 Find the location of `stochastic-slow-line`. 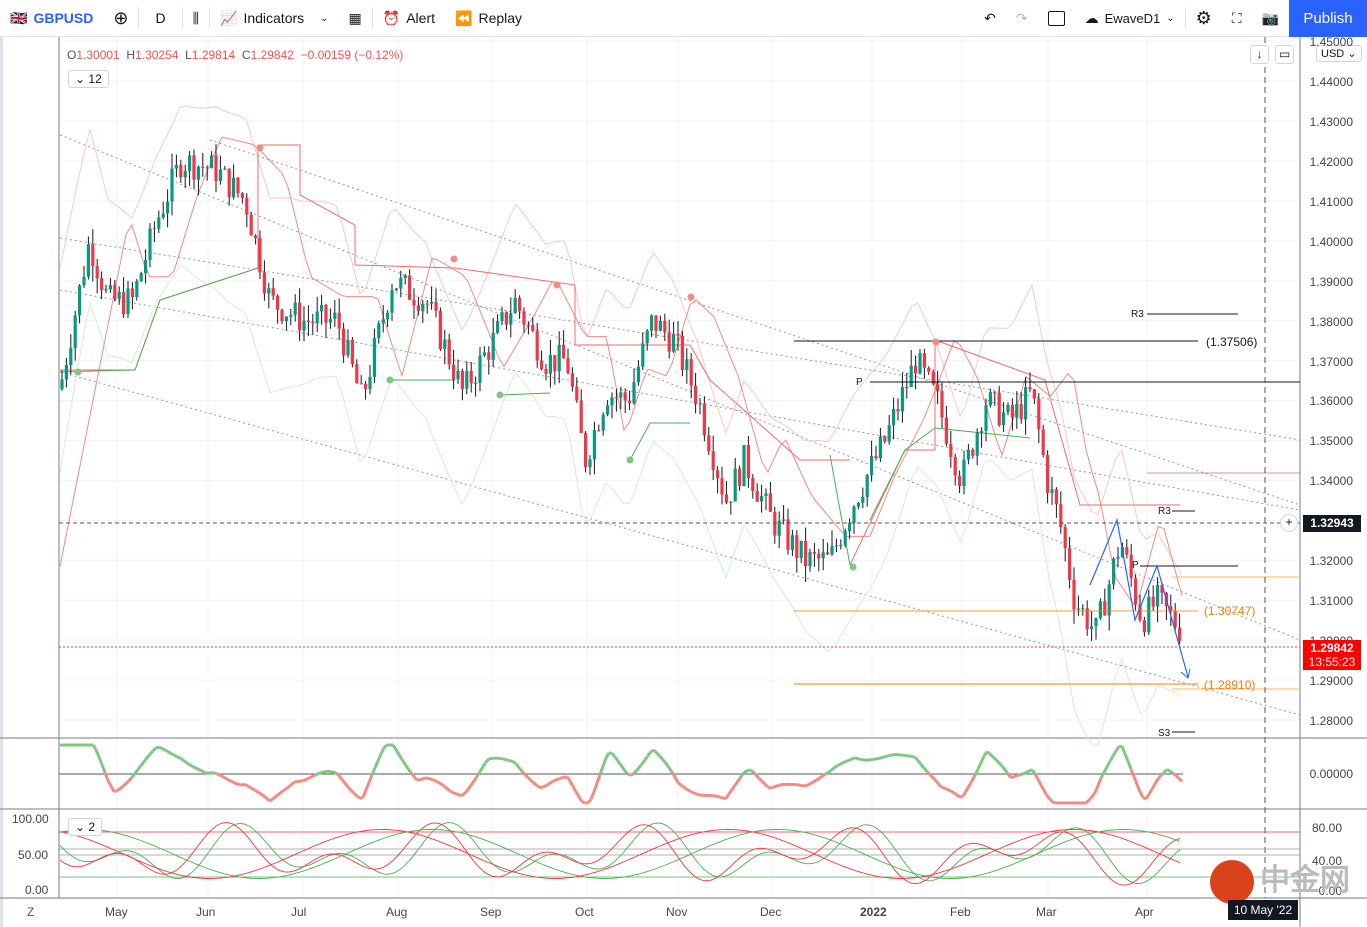

stochastic-slow-line is located at coordinates (620, 854).